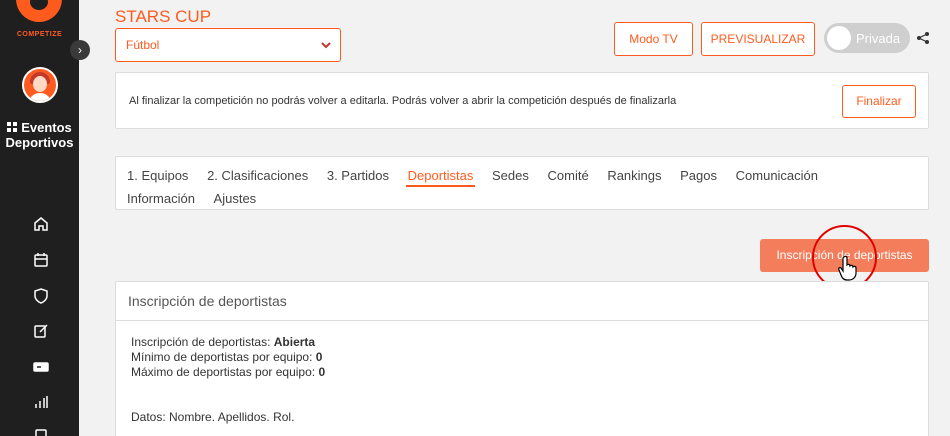  I want to click on document-icon, so click(41, 432).